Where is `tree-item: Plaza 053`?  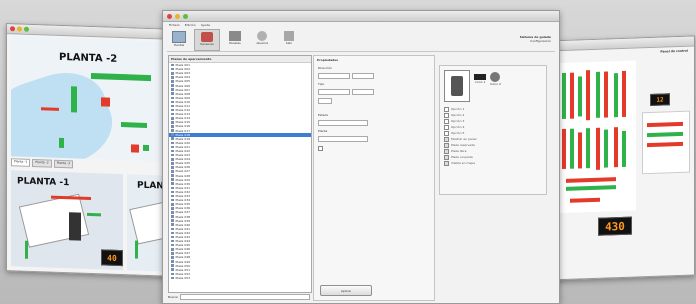 tree-item: Plaza 053 is located at coordinates (240, 278).